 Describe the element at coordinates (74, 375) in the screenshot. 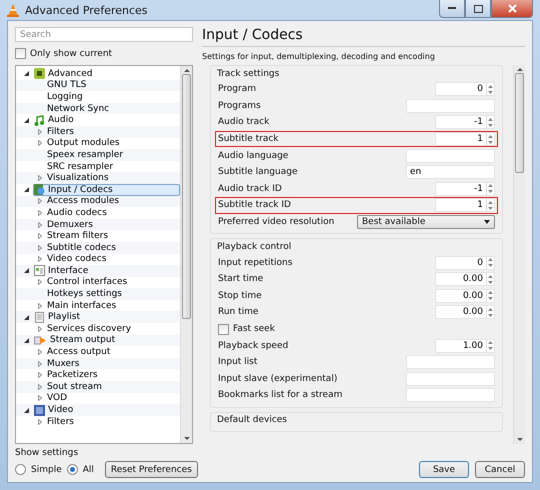

I see `tree-item: Packetizers` at that location.